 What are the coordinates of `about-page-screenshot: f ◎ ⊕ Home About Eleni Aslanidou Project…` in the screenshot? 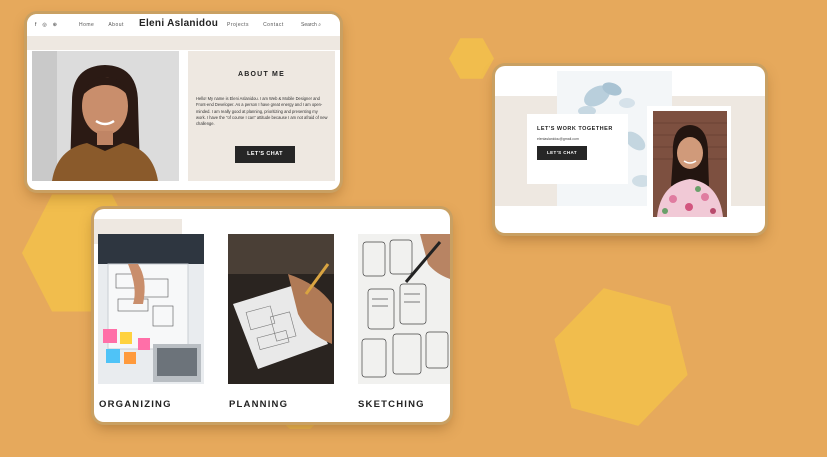 It's located at (183, 102).